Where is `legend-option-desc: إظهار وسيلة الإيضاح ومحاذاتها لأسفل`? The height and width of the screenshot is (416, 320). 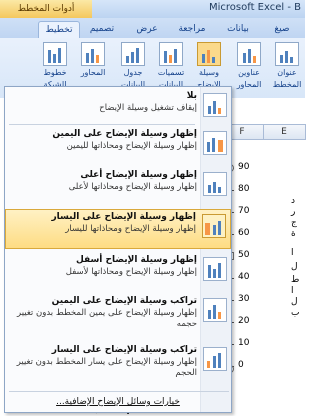 legend-option-desc: إظهار وسيلة الإيضاح ومحاذاتها لأسفل is located at coordinates (131, 272).